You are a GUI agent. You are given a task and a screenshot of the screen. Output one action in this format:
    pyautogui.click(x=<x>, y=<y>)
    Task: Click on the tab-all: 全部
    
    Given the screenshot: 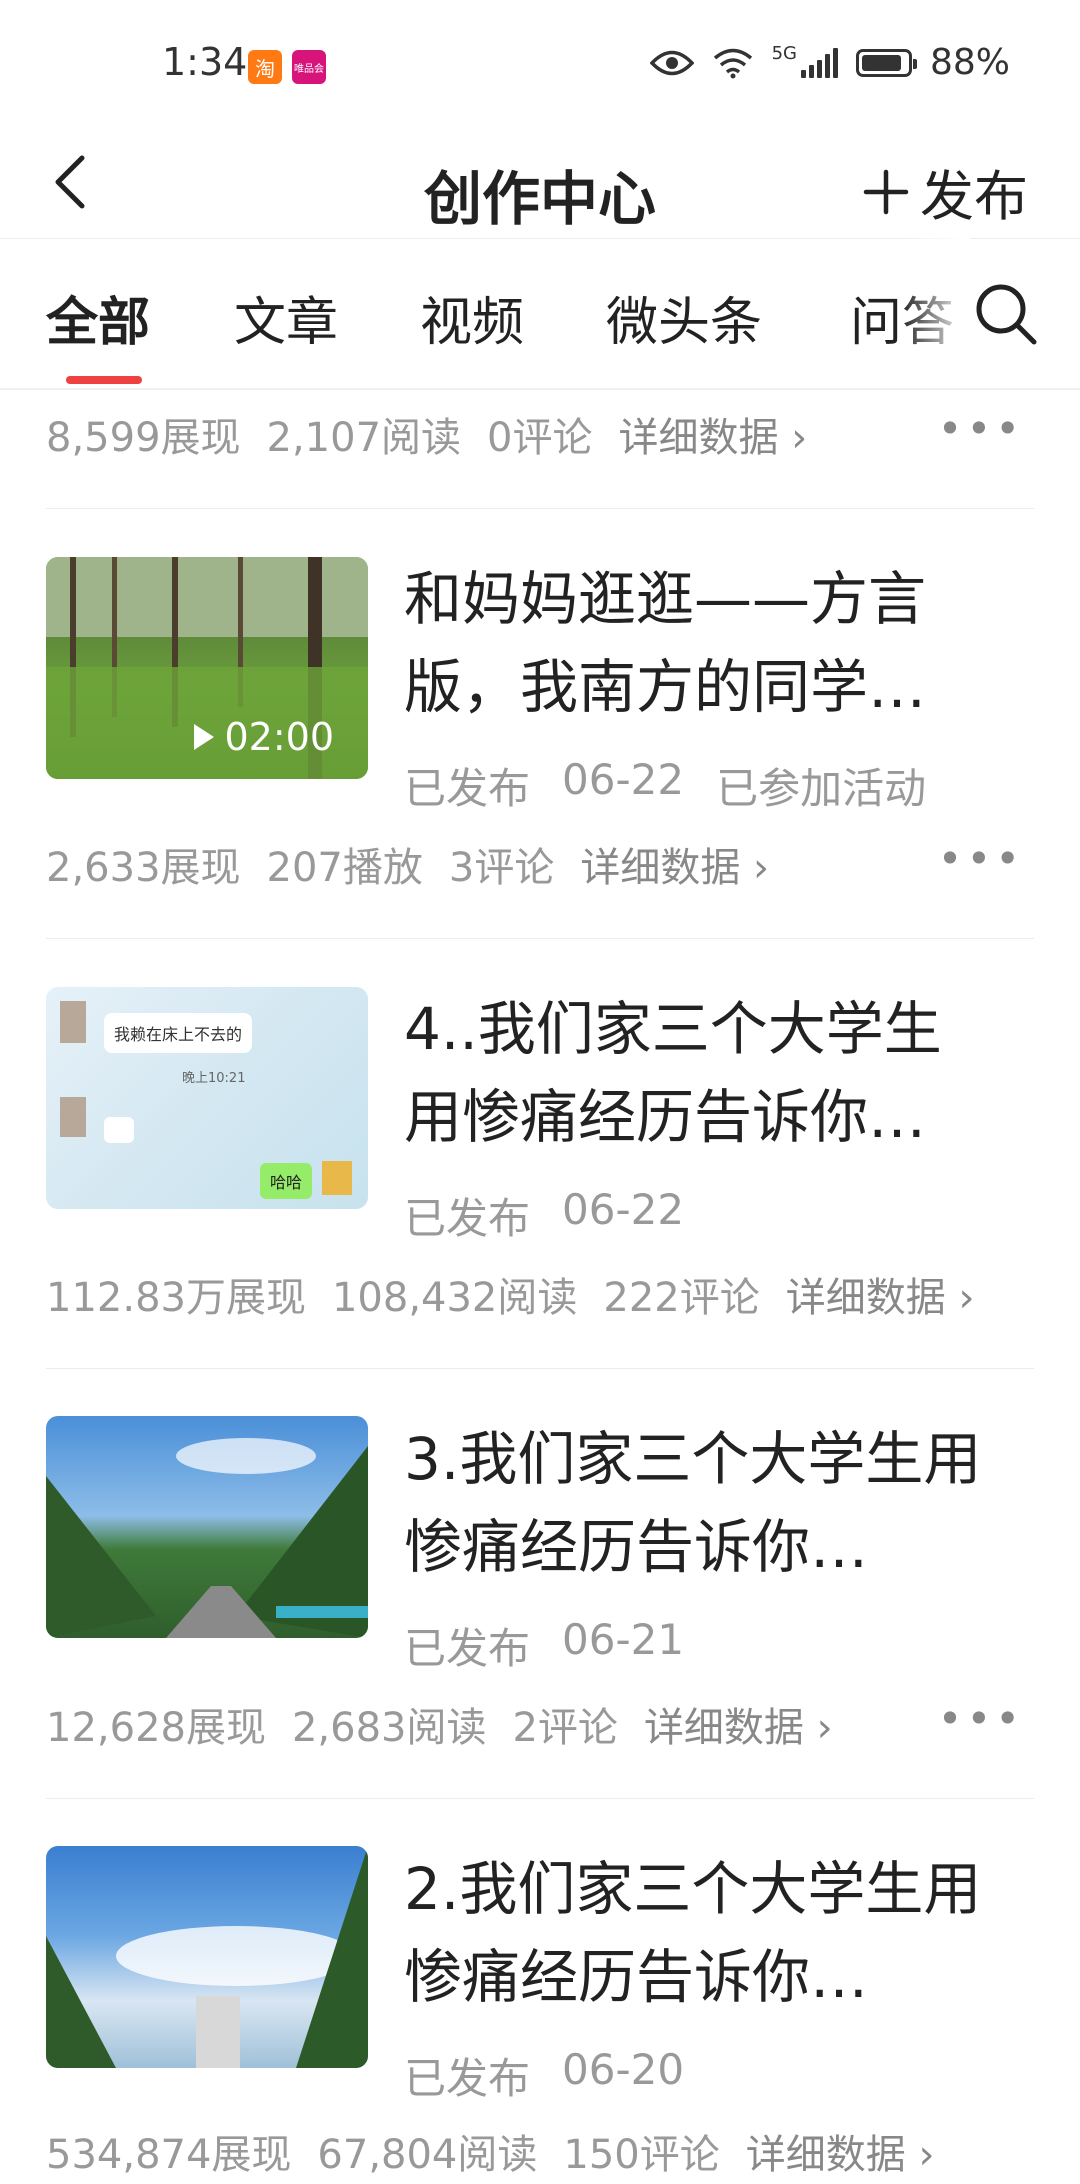 What is the action you would take?
    pyautogui.click(x=98, y=317)
    